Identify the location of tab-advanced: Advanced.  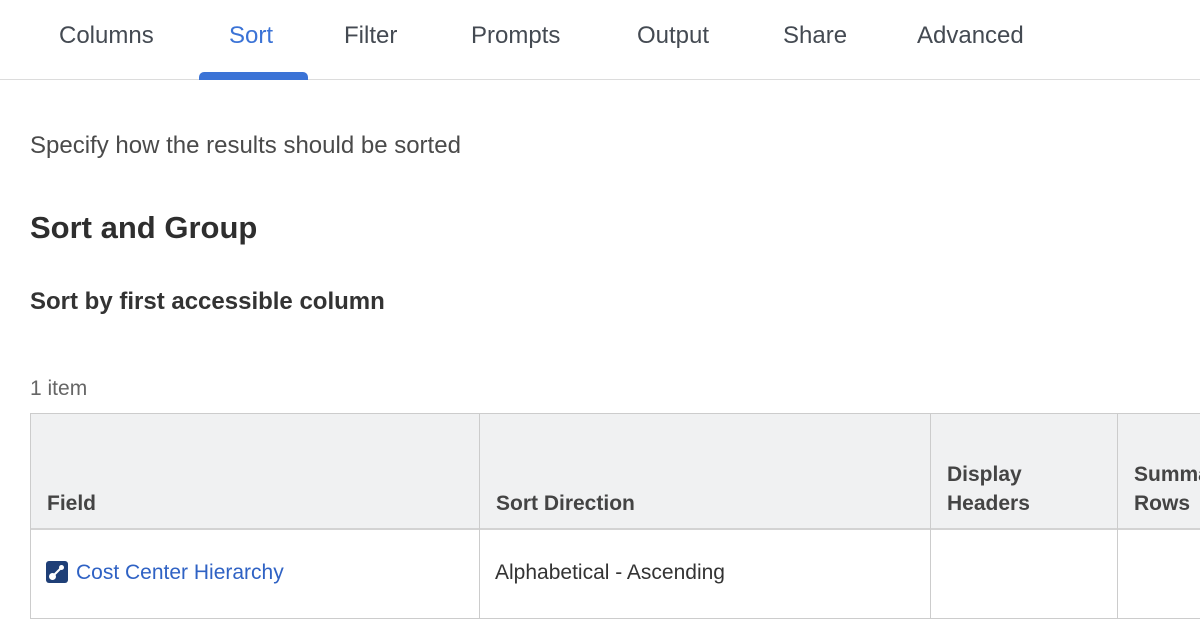
(970, 40).